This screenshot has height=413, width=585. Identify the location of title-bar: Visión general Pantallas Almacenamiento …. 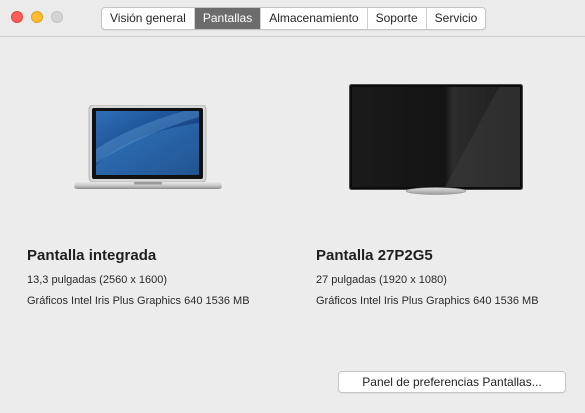
(292, 18).